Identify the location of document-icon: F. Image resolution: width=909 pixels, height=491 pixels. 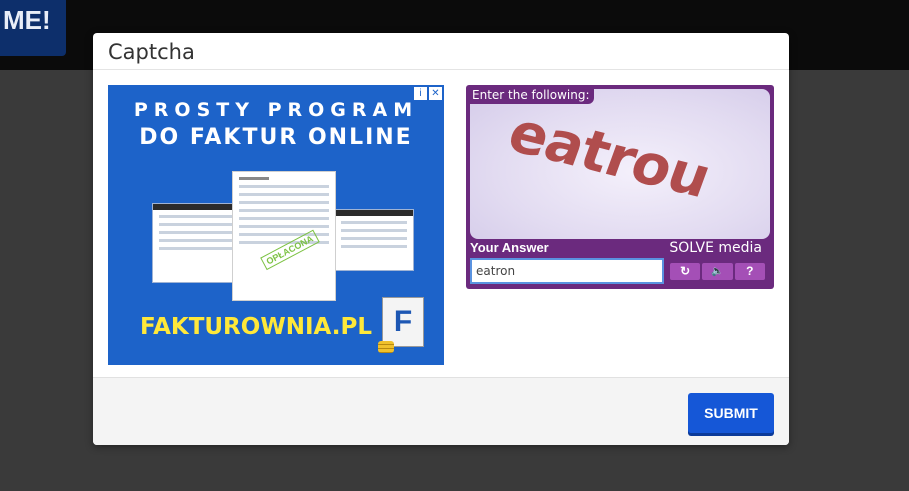
(403, 322).